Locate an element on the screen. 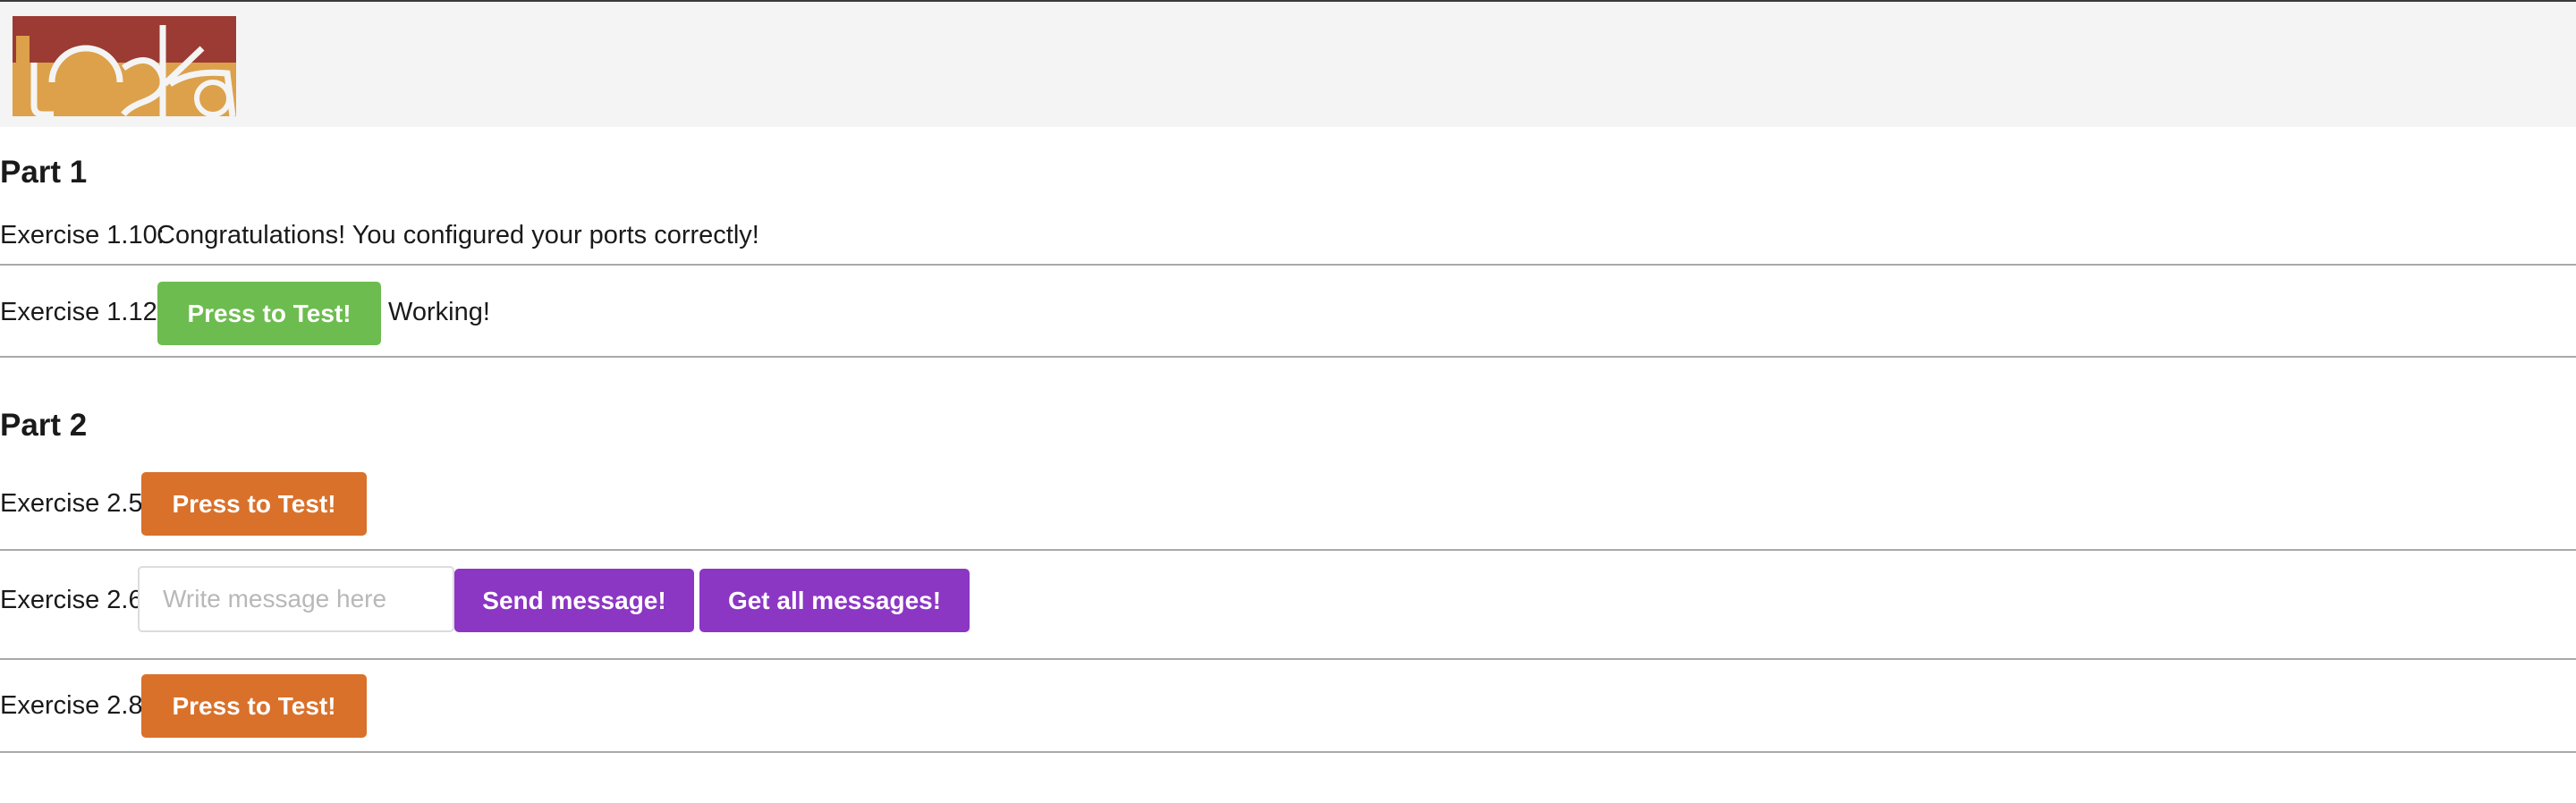  exercise-1-12-label: Exercise 1.12: is located at coordinates (82, 312).